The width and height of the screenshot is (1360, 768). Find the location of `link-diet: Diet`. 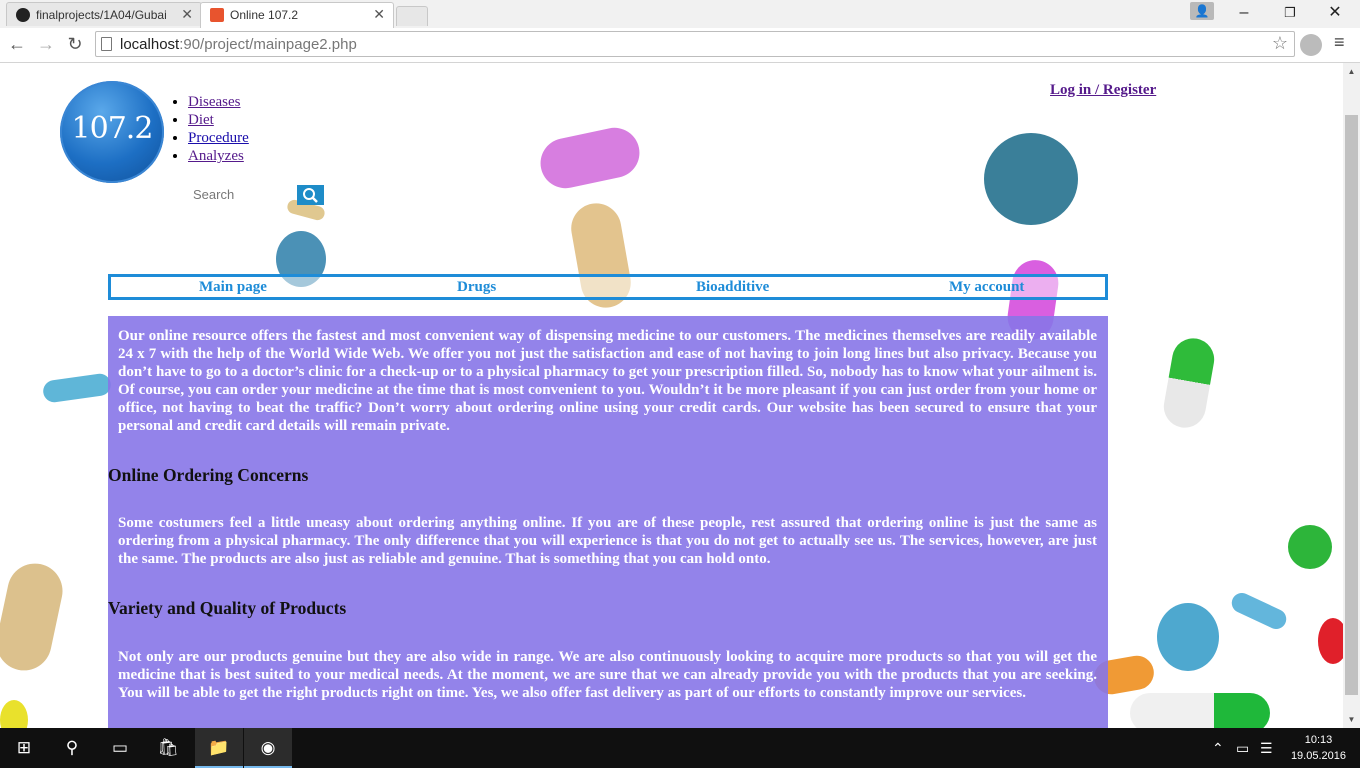

link-diet: Diet is located at coordinates (201, 120).